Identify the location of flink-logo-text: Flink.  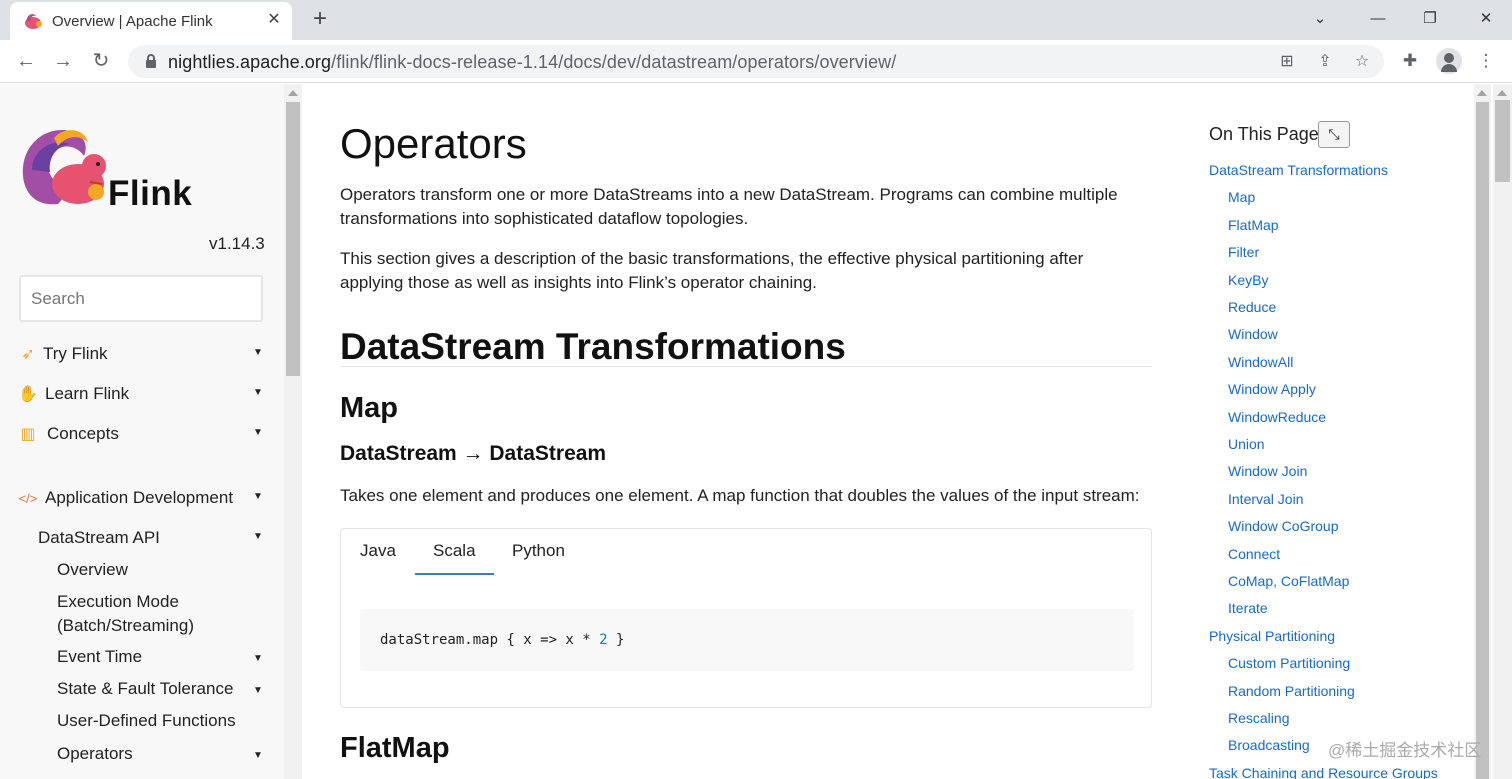
(150, 194).